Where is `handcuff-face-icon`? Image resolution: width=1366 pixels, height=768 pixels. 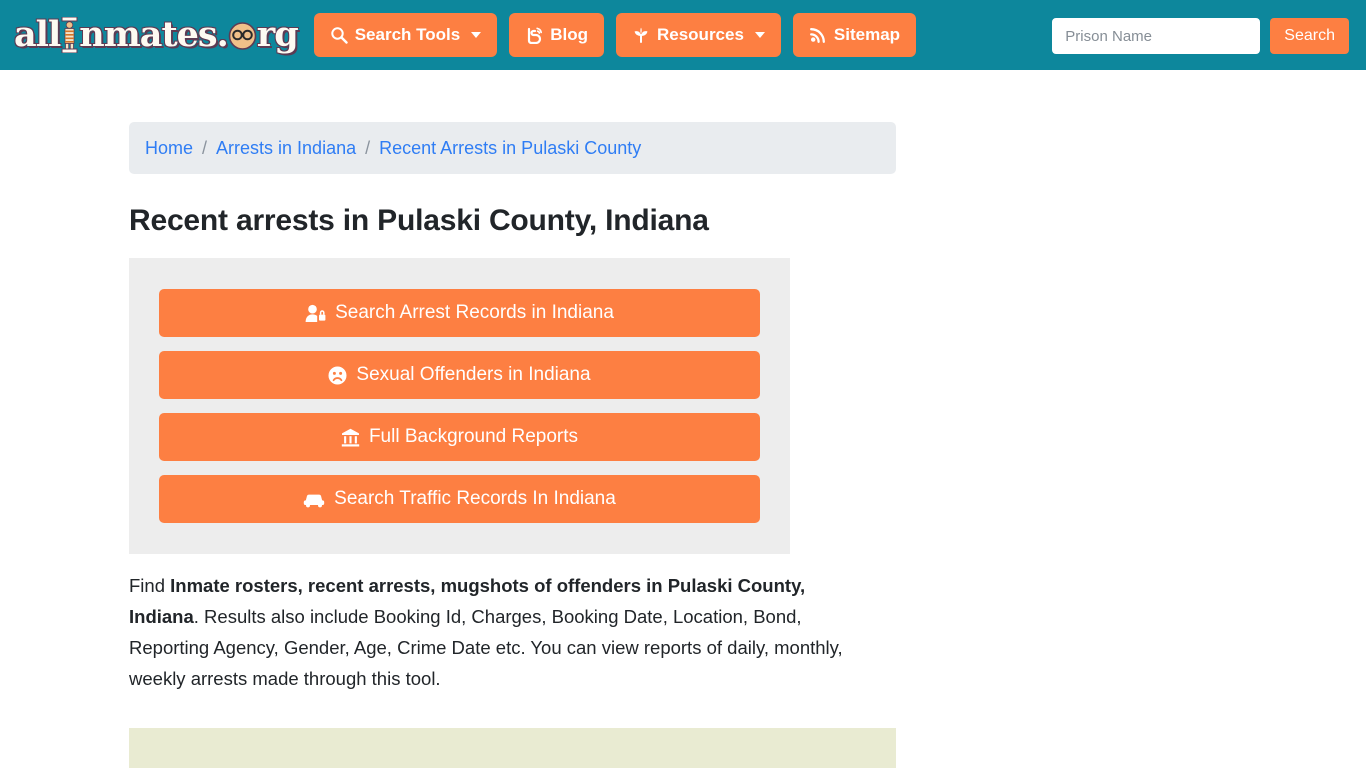
handcuff-face-icon is located at coordinates (242, 36).